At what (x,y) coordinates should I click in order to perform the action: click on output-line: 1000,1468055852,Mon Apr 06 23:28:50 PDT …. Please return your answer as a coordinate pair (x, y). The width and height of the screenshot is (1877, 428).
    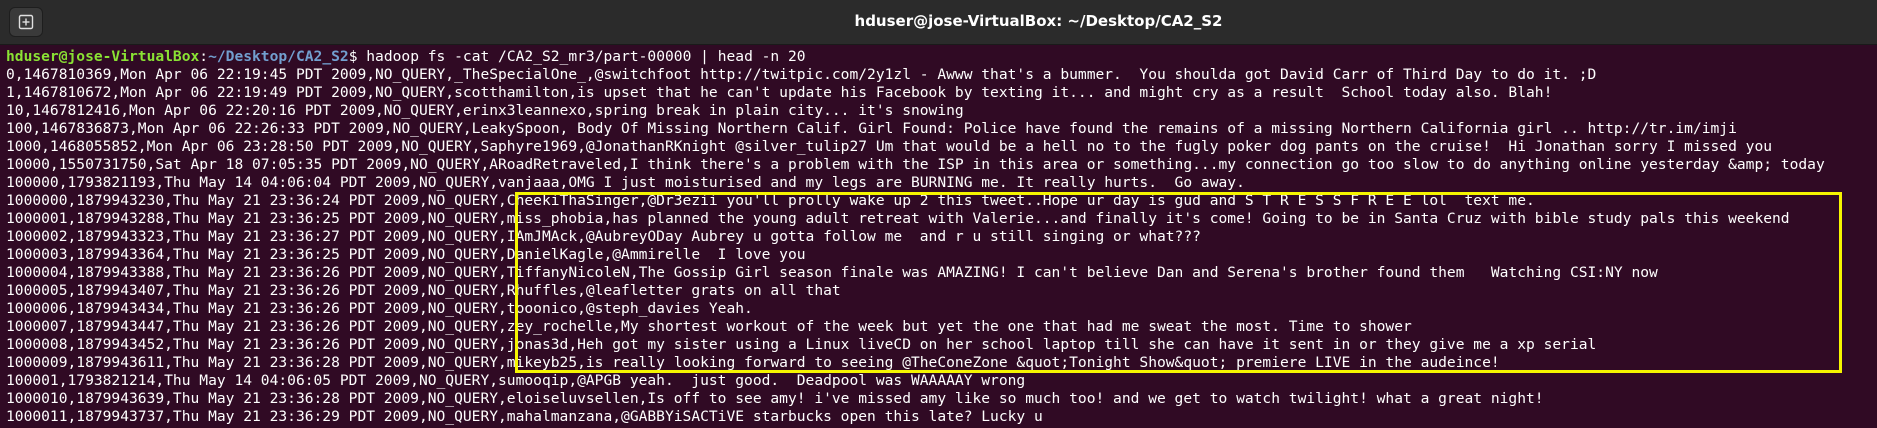
    Looking at the image, I should click on (889, 146).